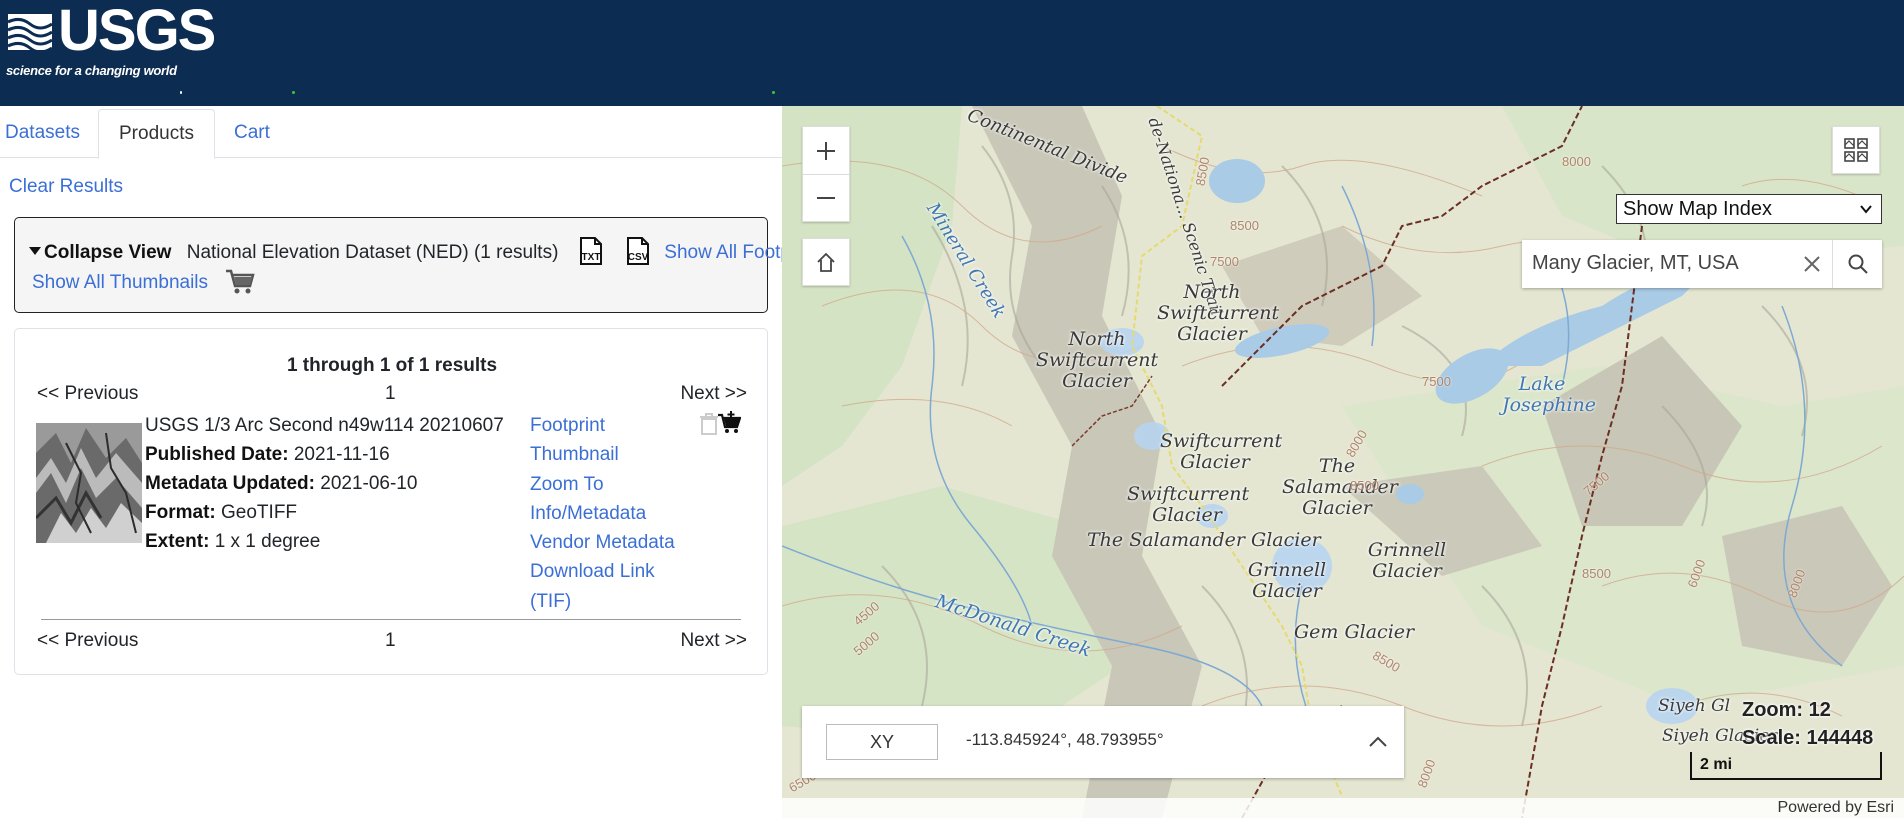 This screenshot has height=818, width=1904. I want to click on trash-icon, so click(709, 424).